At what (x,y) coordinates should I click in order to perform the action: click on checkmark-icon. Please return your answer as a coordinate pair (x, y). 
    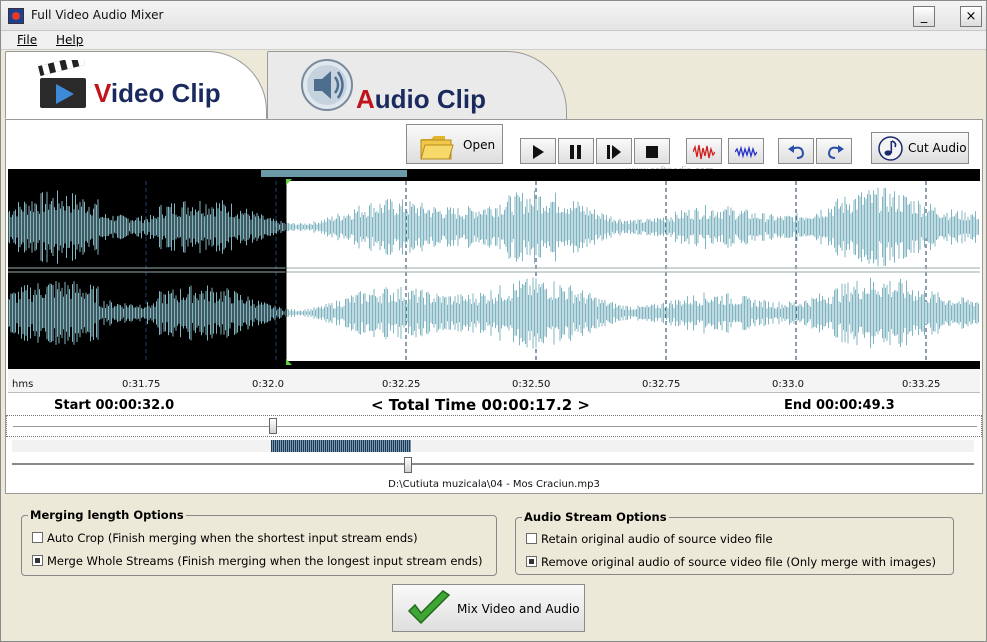
    Looking at the image, I should click on (429, 607).